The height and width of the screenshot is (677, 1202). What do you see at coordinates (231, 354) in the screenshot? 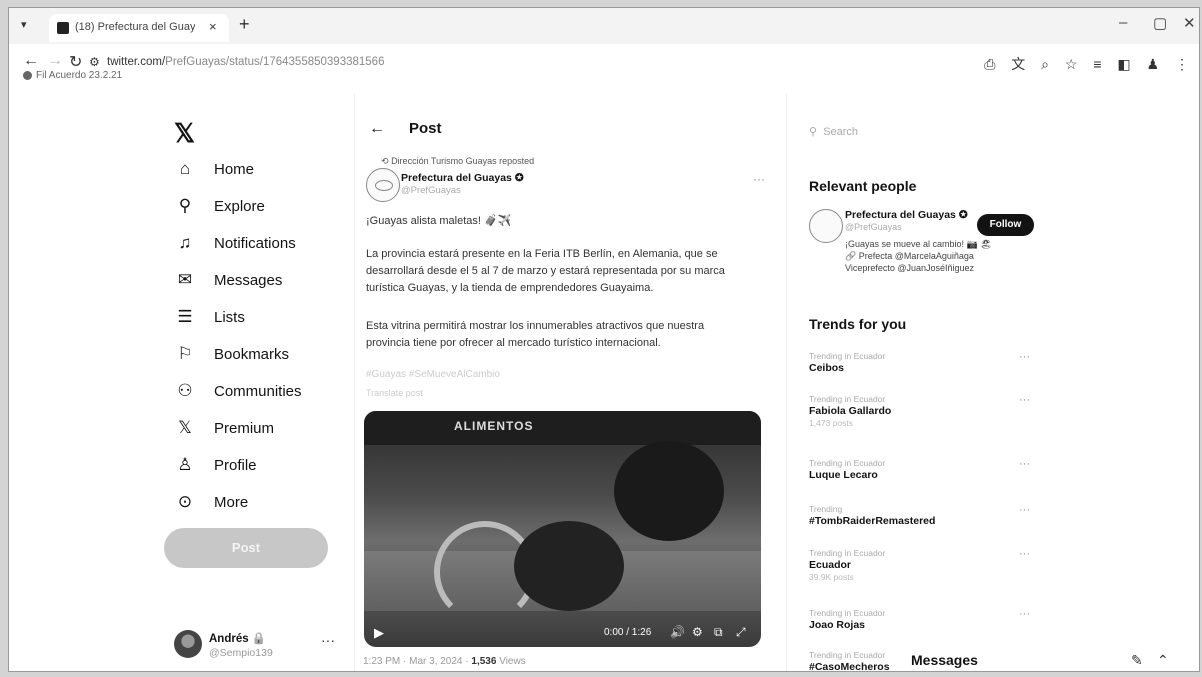
I see `nav-bookmarks: ⚐ Bookmarks` at bounding box center [231, 354].